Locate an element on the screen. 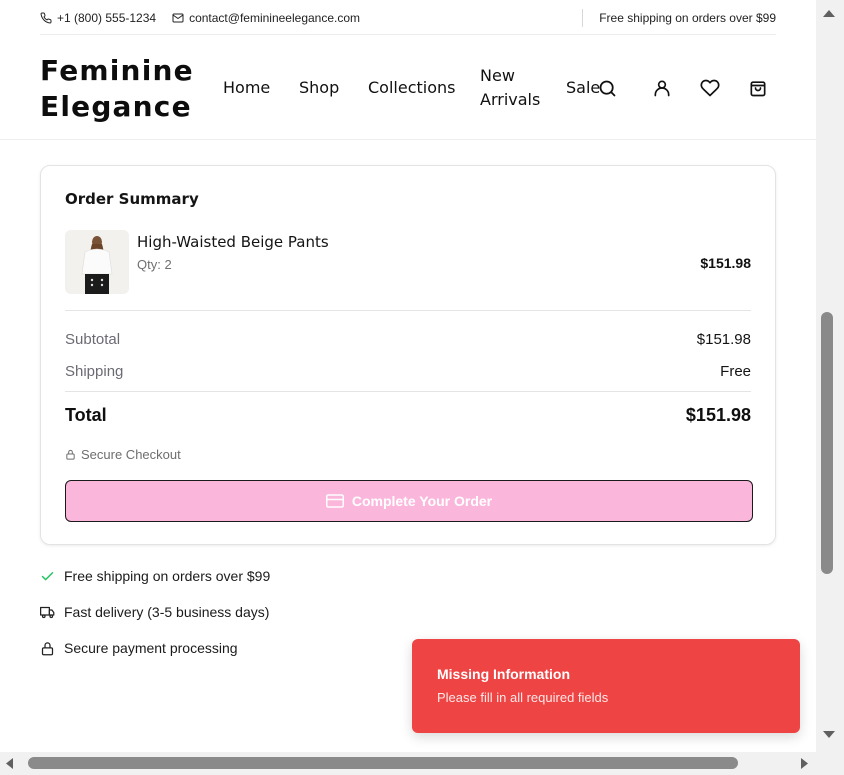  search-icon is located at coordinates (607, 88).